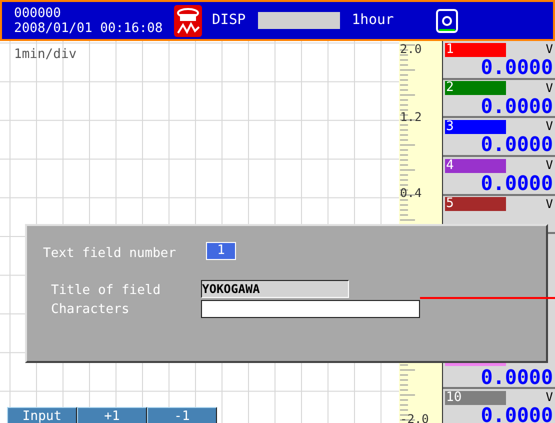  What do you see at coordinates (42, 415) in the screenshot?
I see `soft-key: Input` at bounding box center [42, 415].